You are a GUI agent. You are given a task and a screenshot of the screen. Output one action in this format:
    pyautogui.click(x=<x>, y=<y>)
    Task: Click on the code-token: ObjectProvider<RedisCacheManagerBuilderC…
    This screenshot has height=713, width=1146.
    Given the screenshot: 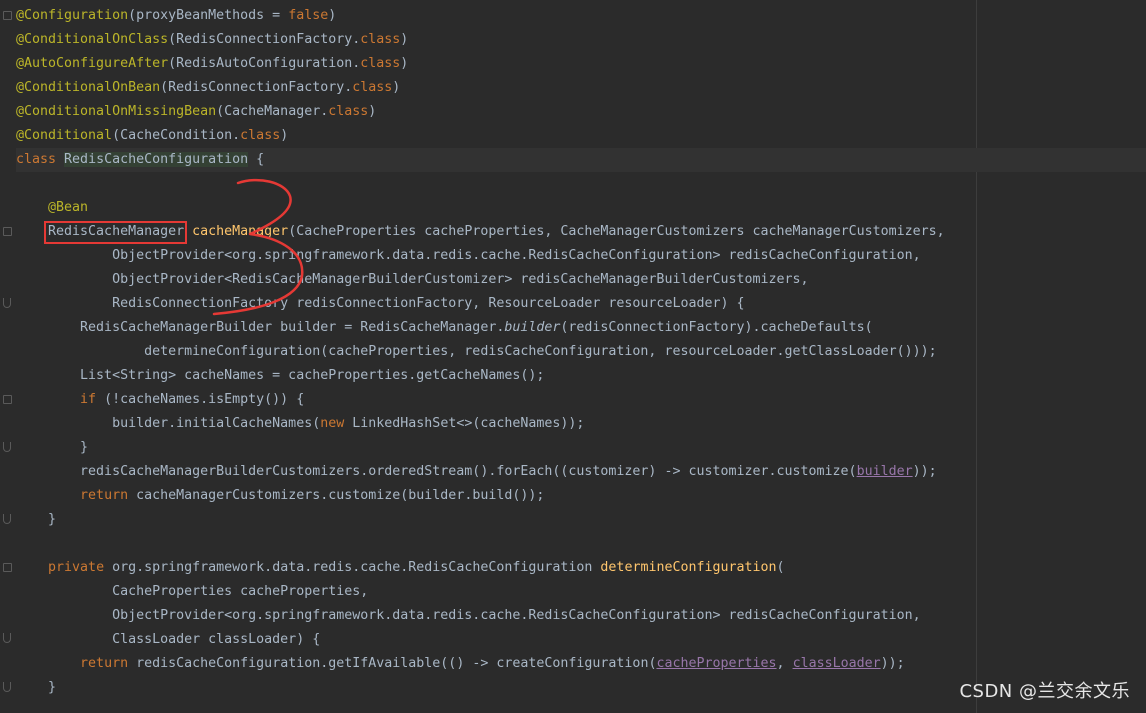 What is the action you would take?
    pyautogui.click(x=412, y=279)
    